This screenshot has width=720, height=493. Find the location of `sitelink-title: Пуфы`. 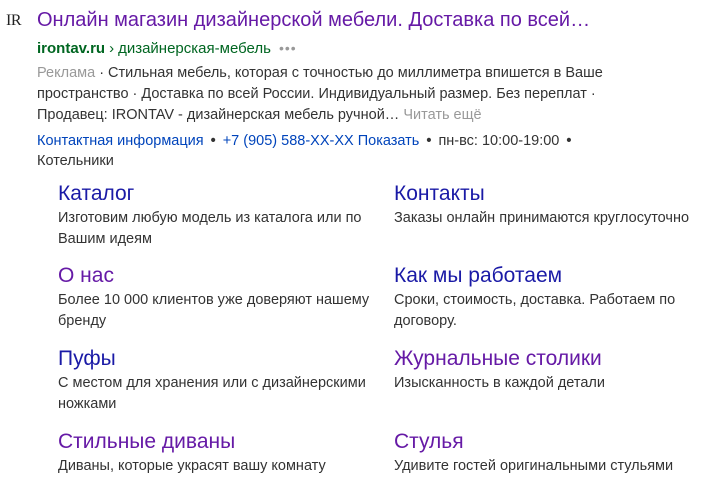

sitelink-title: Пуфы is located at coordinates (218, 359).